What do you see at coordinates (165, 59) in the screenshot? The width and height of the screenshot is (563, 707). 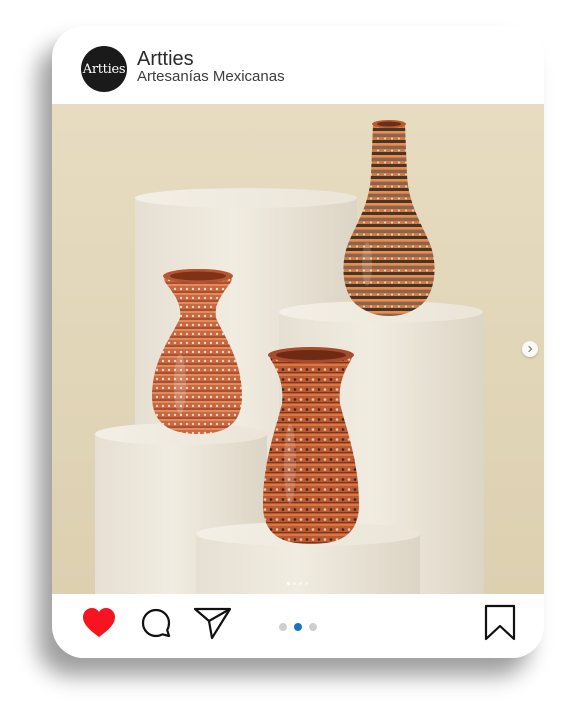 I see `username: Artties` at bounding box center [165, 59].